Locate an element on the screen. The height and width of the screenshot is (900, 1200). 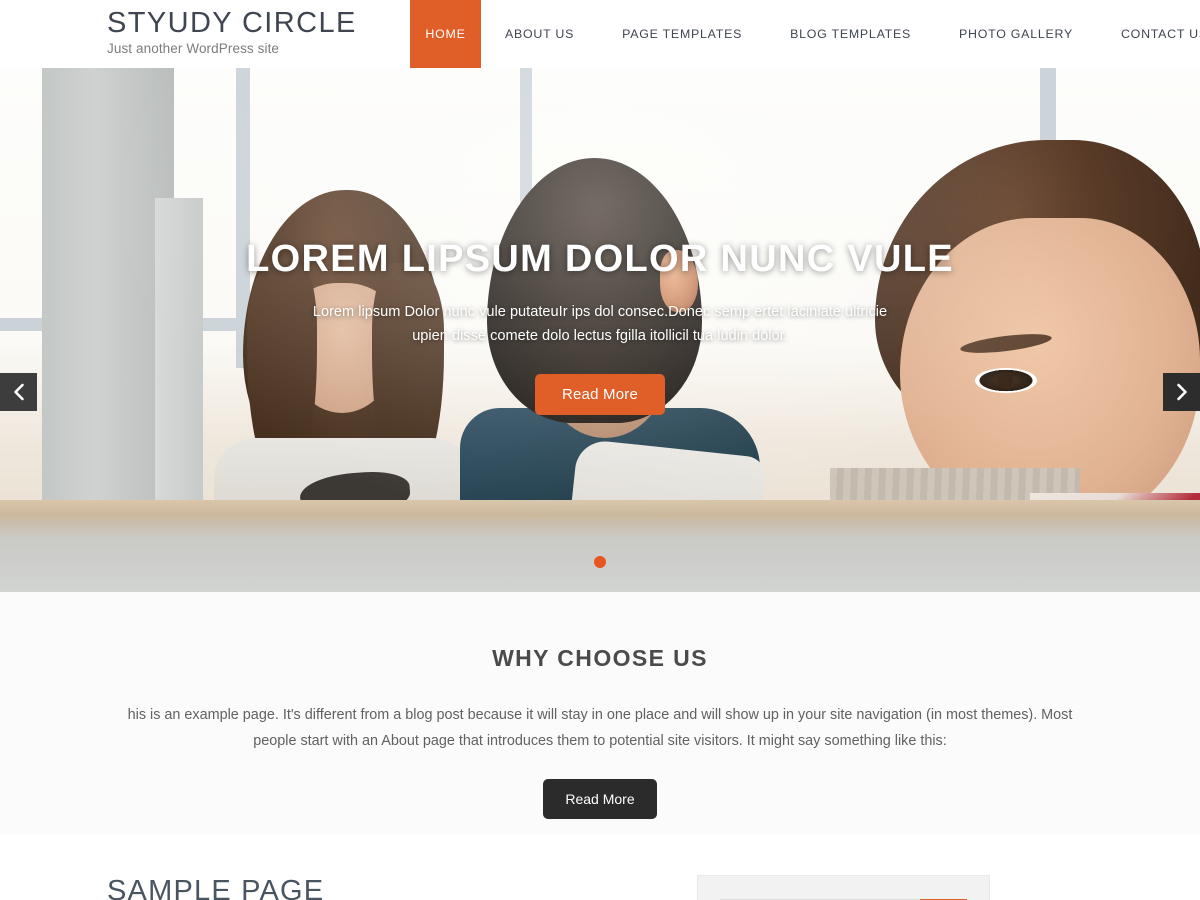
page-title: SAMPLE PAGE is located at coordinates (216, 887).